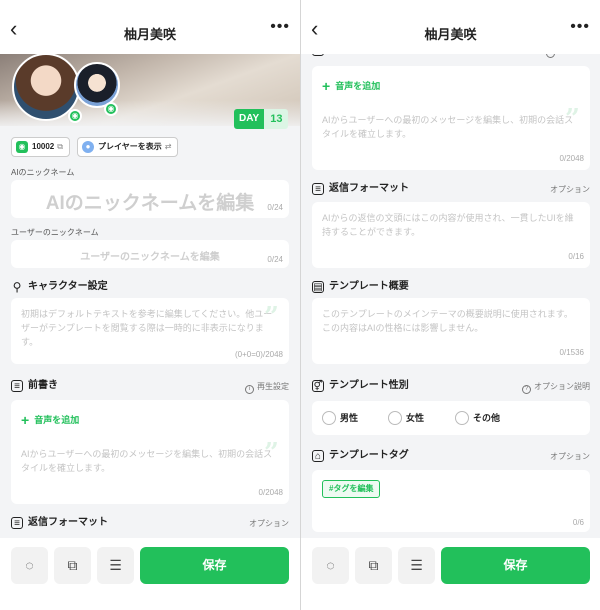 The height and width of the screenshot is (610, 600). I want to click on reply-format-count: 0/16, so click(576, 256).